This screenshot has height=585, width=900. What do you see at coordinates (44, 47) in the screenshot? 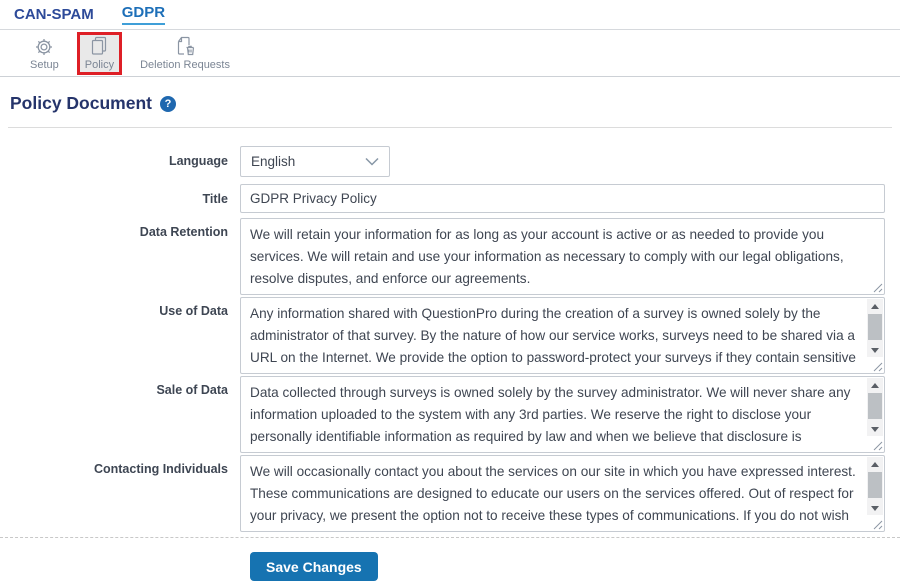
I see `gear-icon` at bounding box center [44, 47].